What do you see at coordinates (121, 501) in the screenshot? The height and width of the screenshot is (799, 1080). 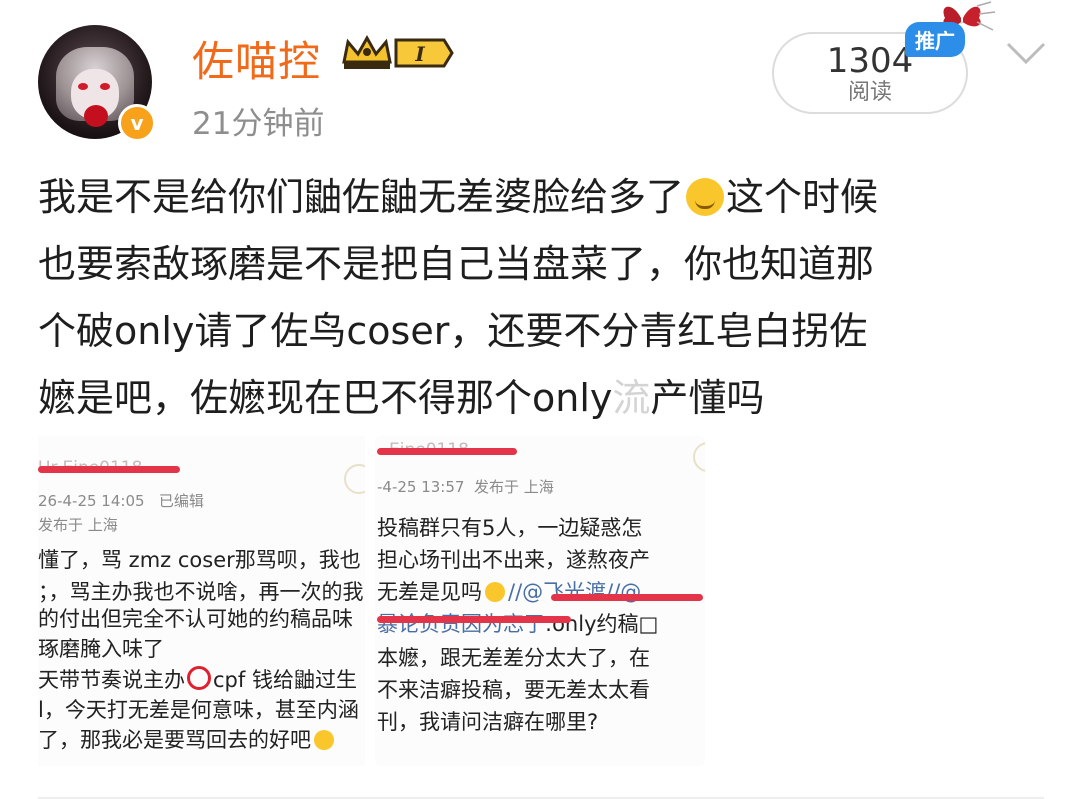 I see `comment-date: 26-4-25 14:05 已编辑` at bounding box center [121, 501].